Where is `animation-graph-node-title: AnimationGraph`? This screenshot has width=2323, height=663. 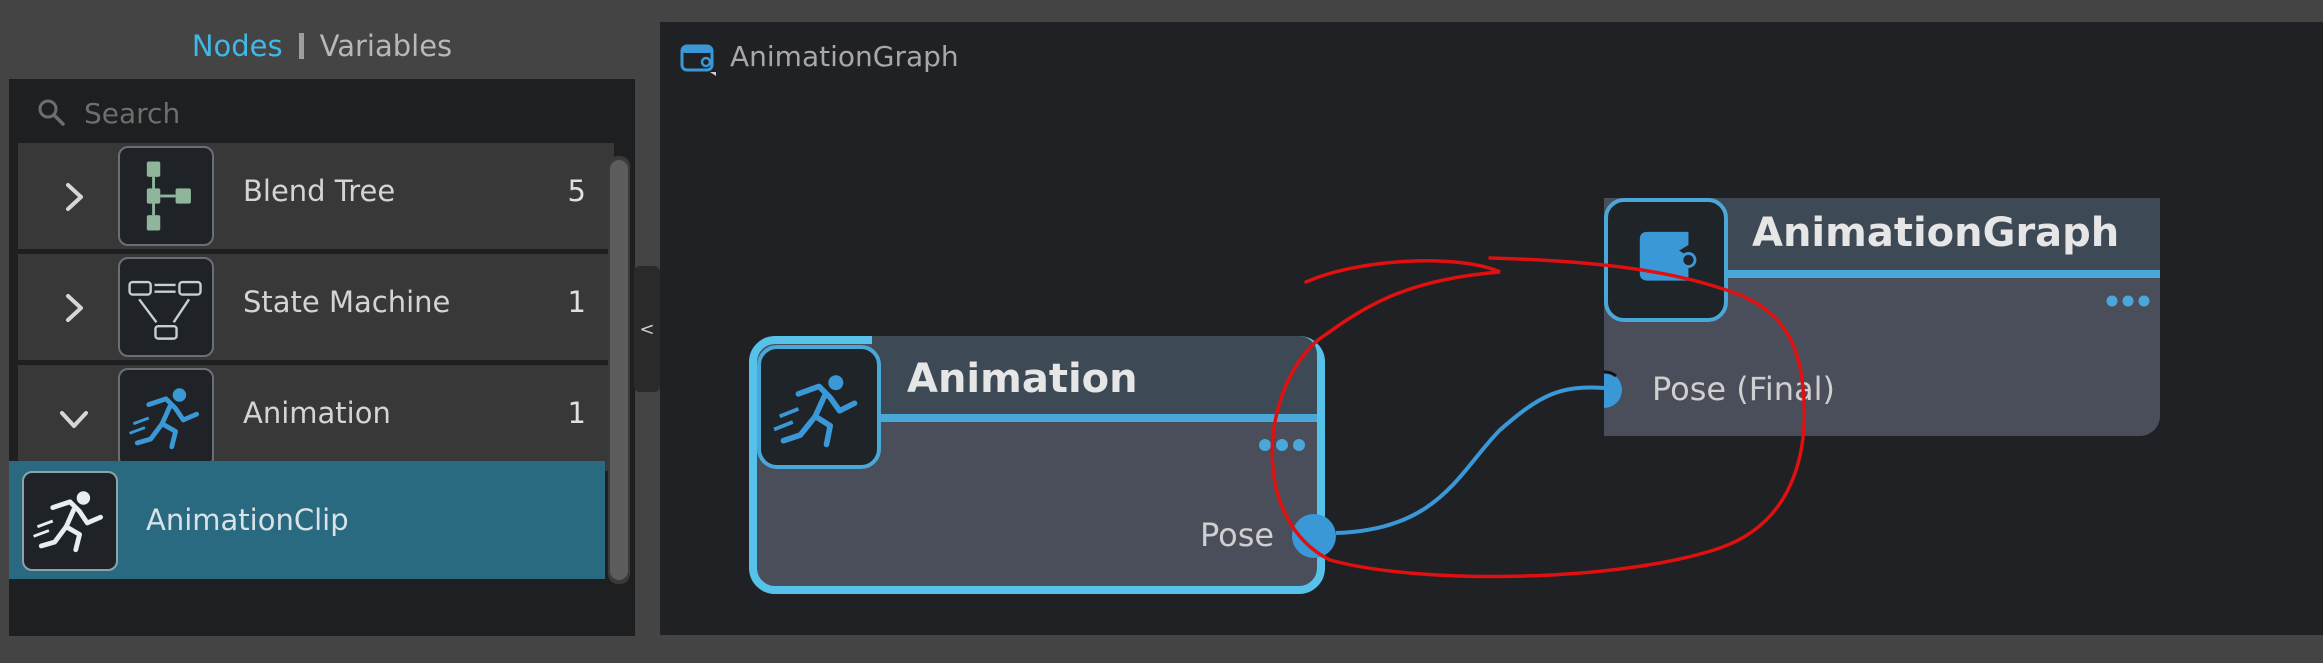 animation-graph-node-title: AnimationGraph is located at coordinates (1936, 233).